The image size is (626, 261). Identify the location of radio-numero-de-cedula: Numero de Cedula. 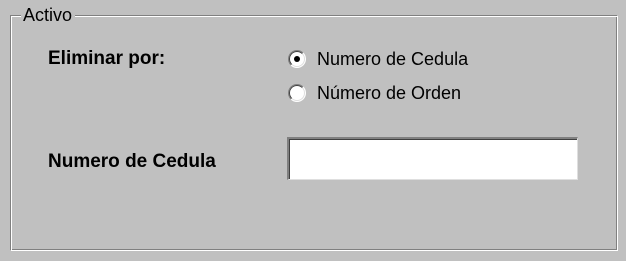
(378, 59).